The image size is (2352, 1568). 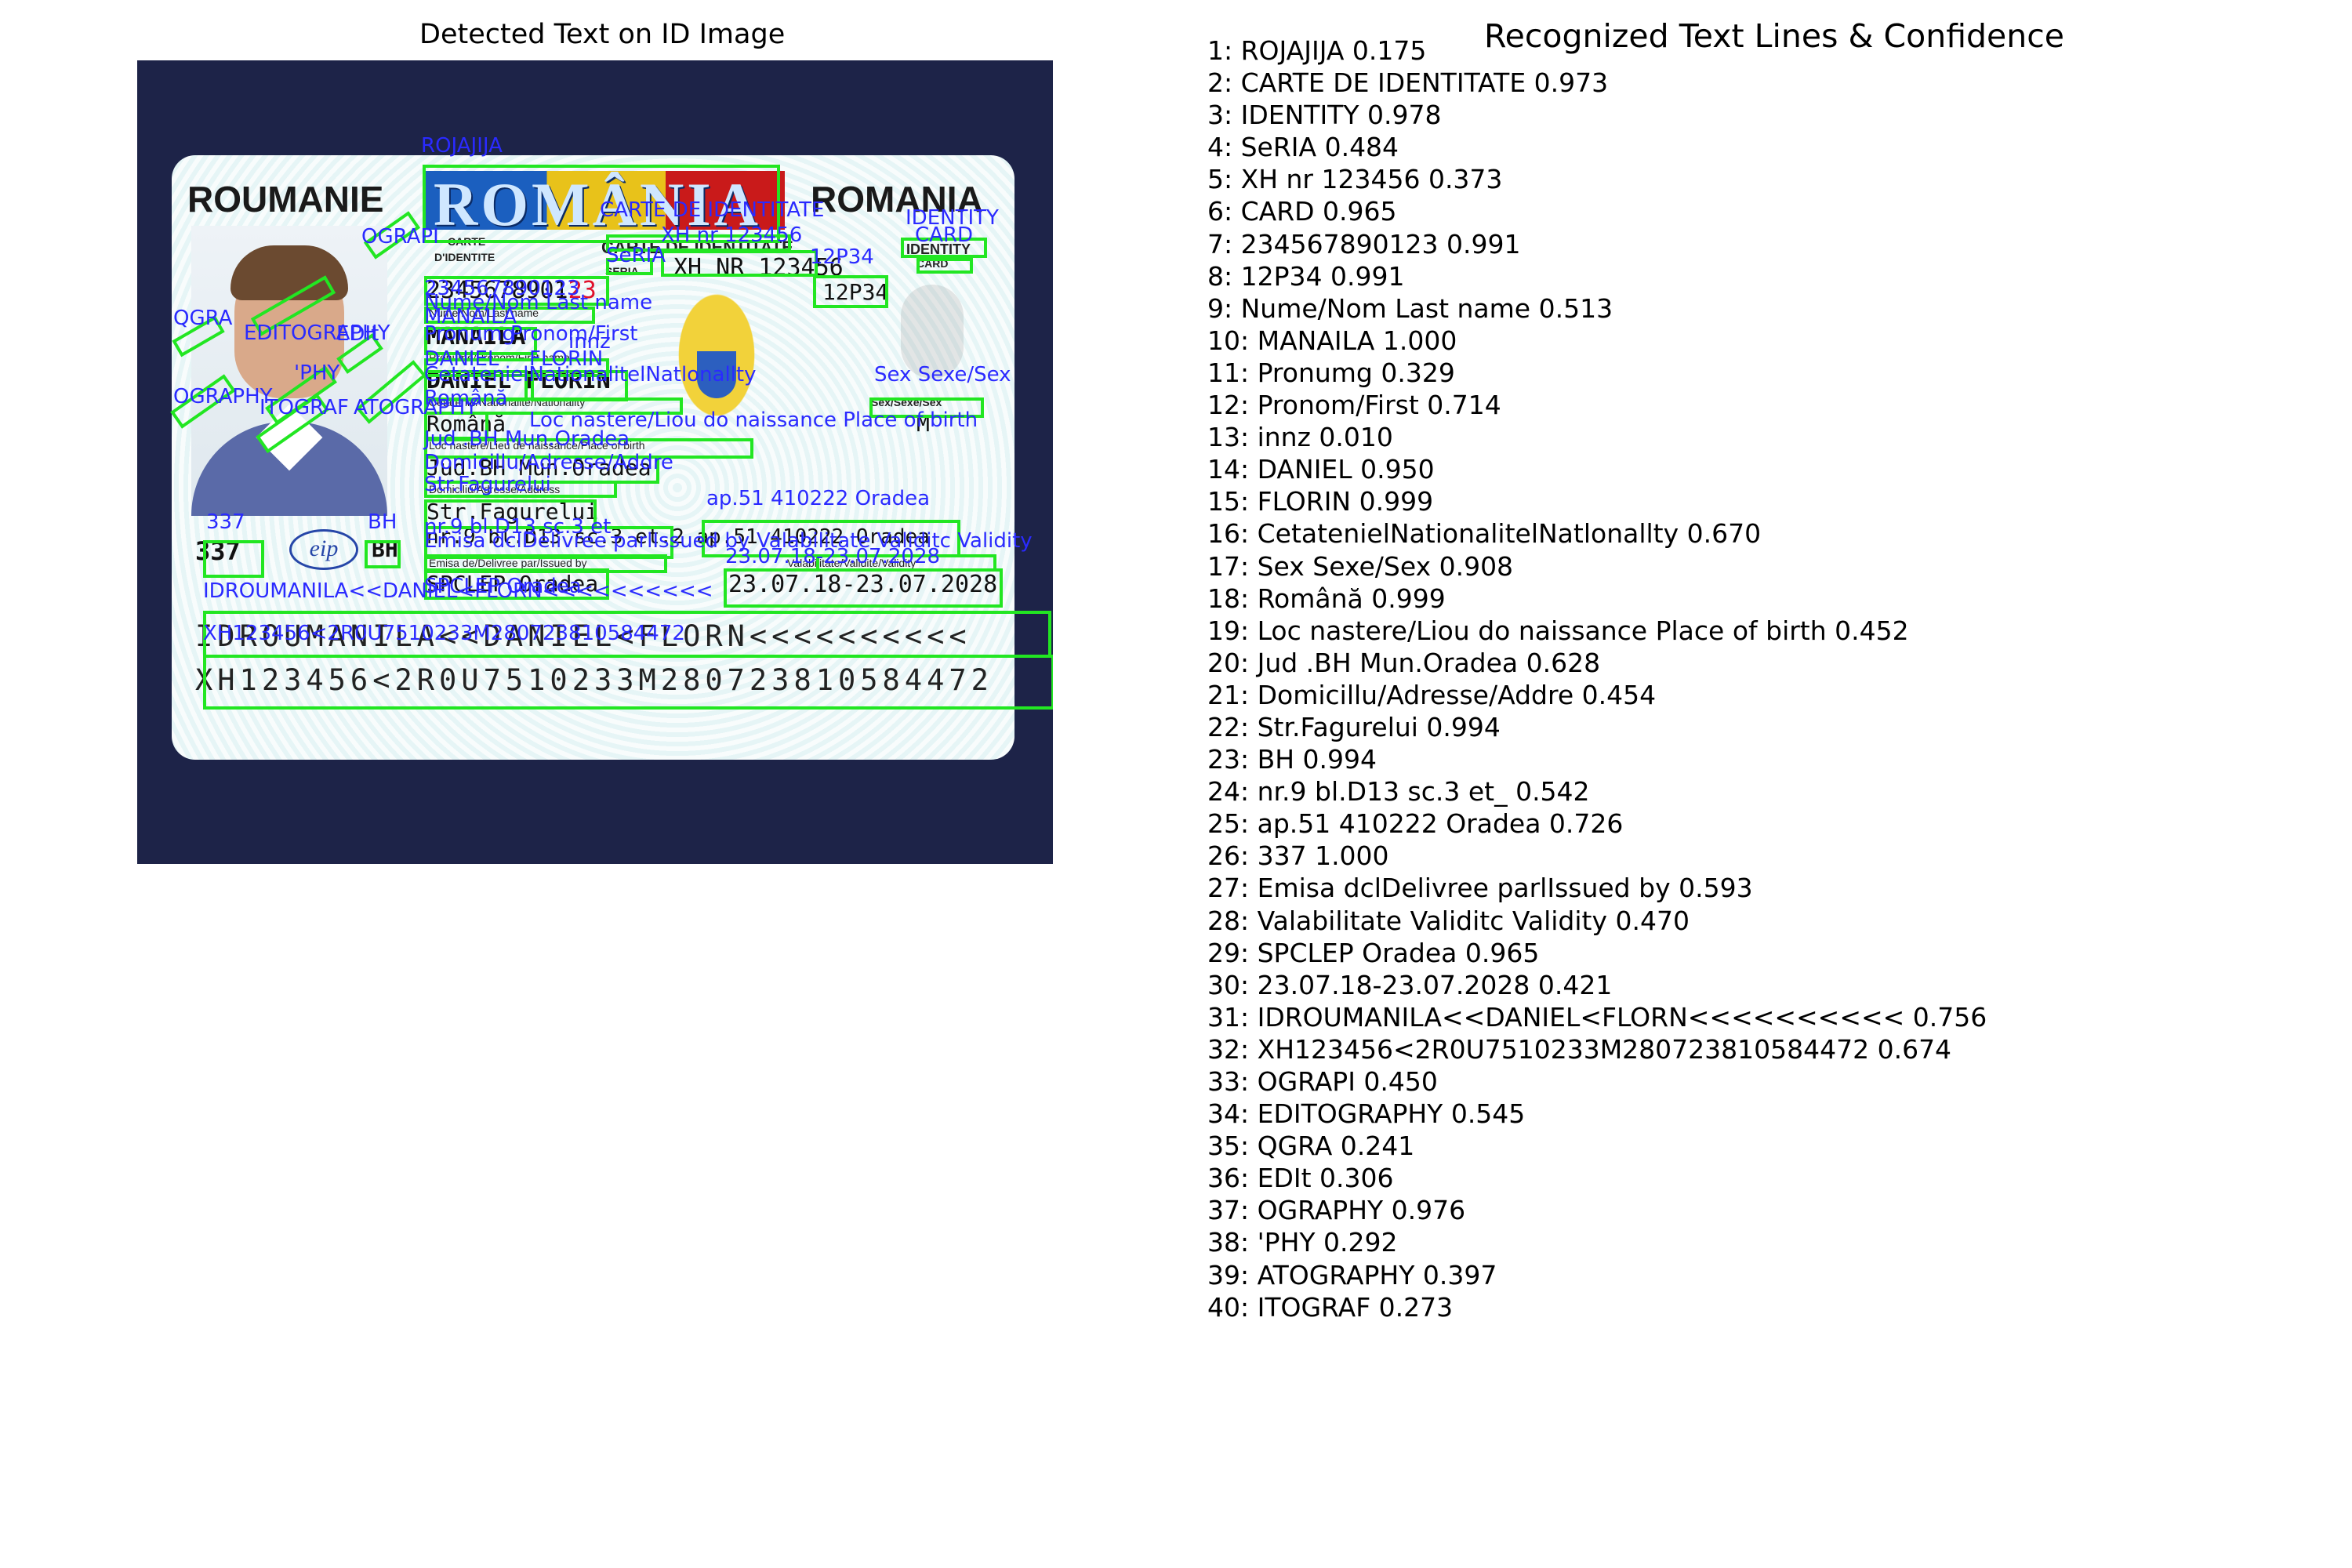 I want to click on country-name-fr: ROUMANIE, so click(x=285, y=199).